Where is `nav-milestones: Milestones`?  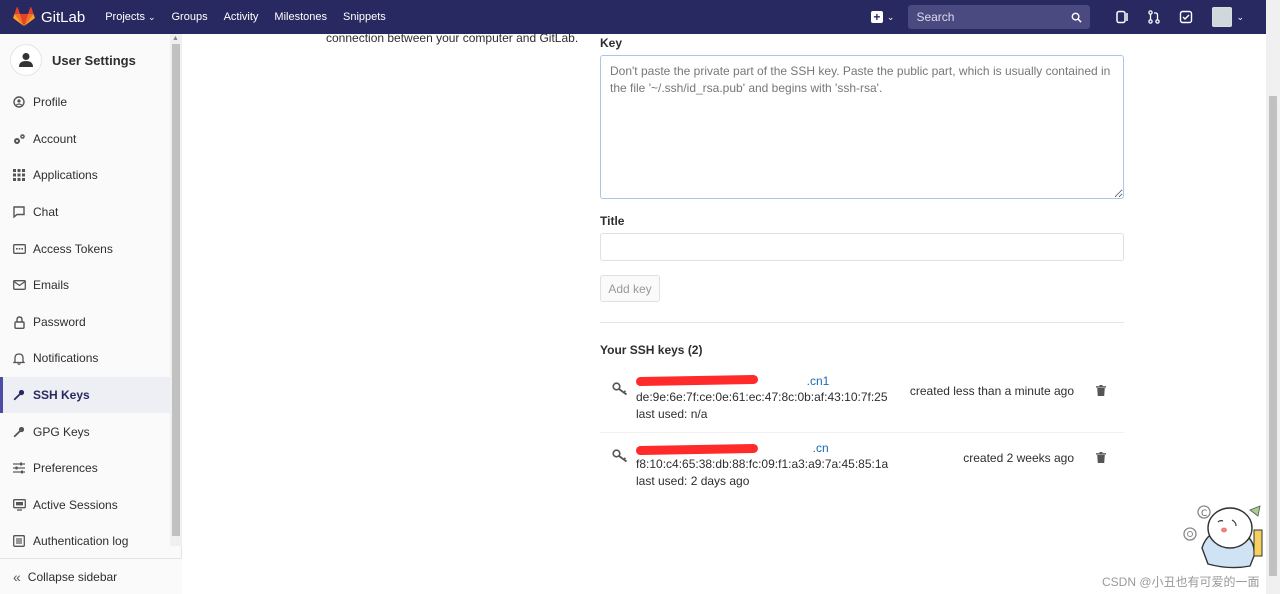
nav-milestones: Milestones is located at coordinates (300, 17).